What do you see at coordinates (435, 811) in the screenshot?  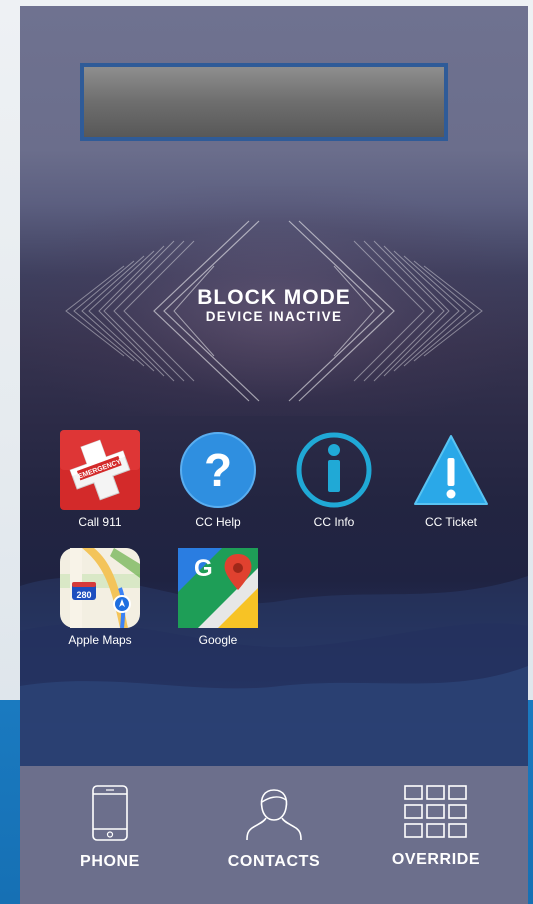 I see `grid-icon` at bounding box center [435, 811].